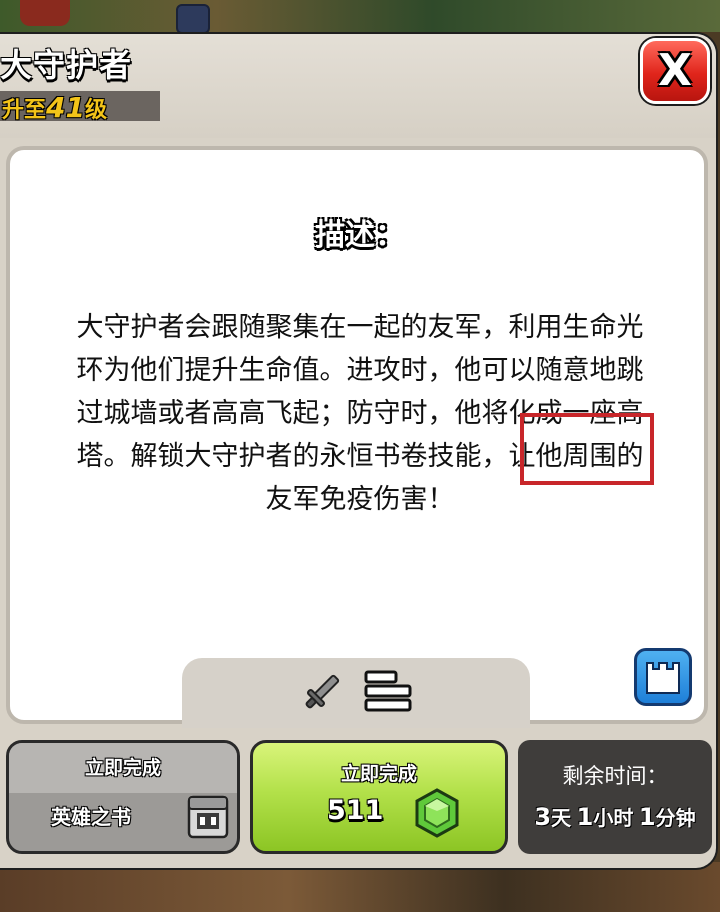 The height and width of the screenshot is (912, 720). Describe the element at coordinates (24, 110) in the screenshot. I see `level-prefix: 升至` at that location.